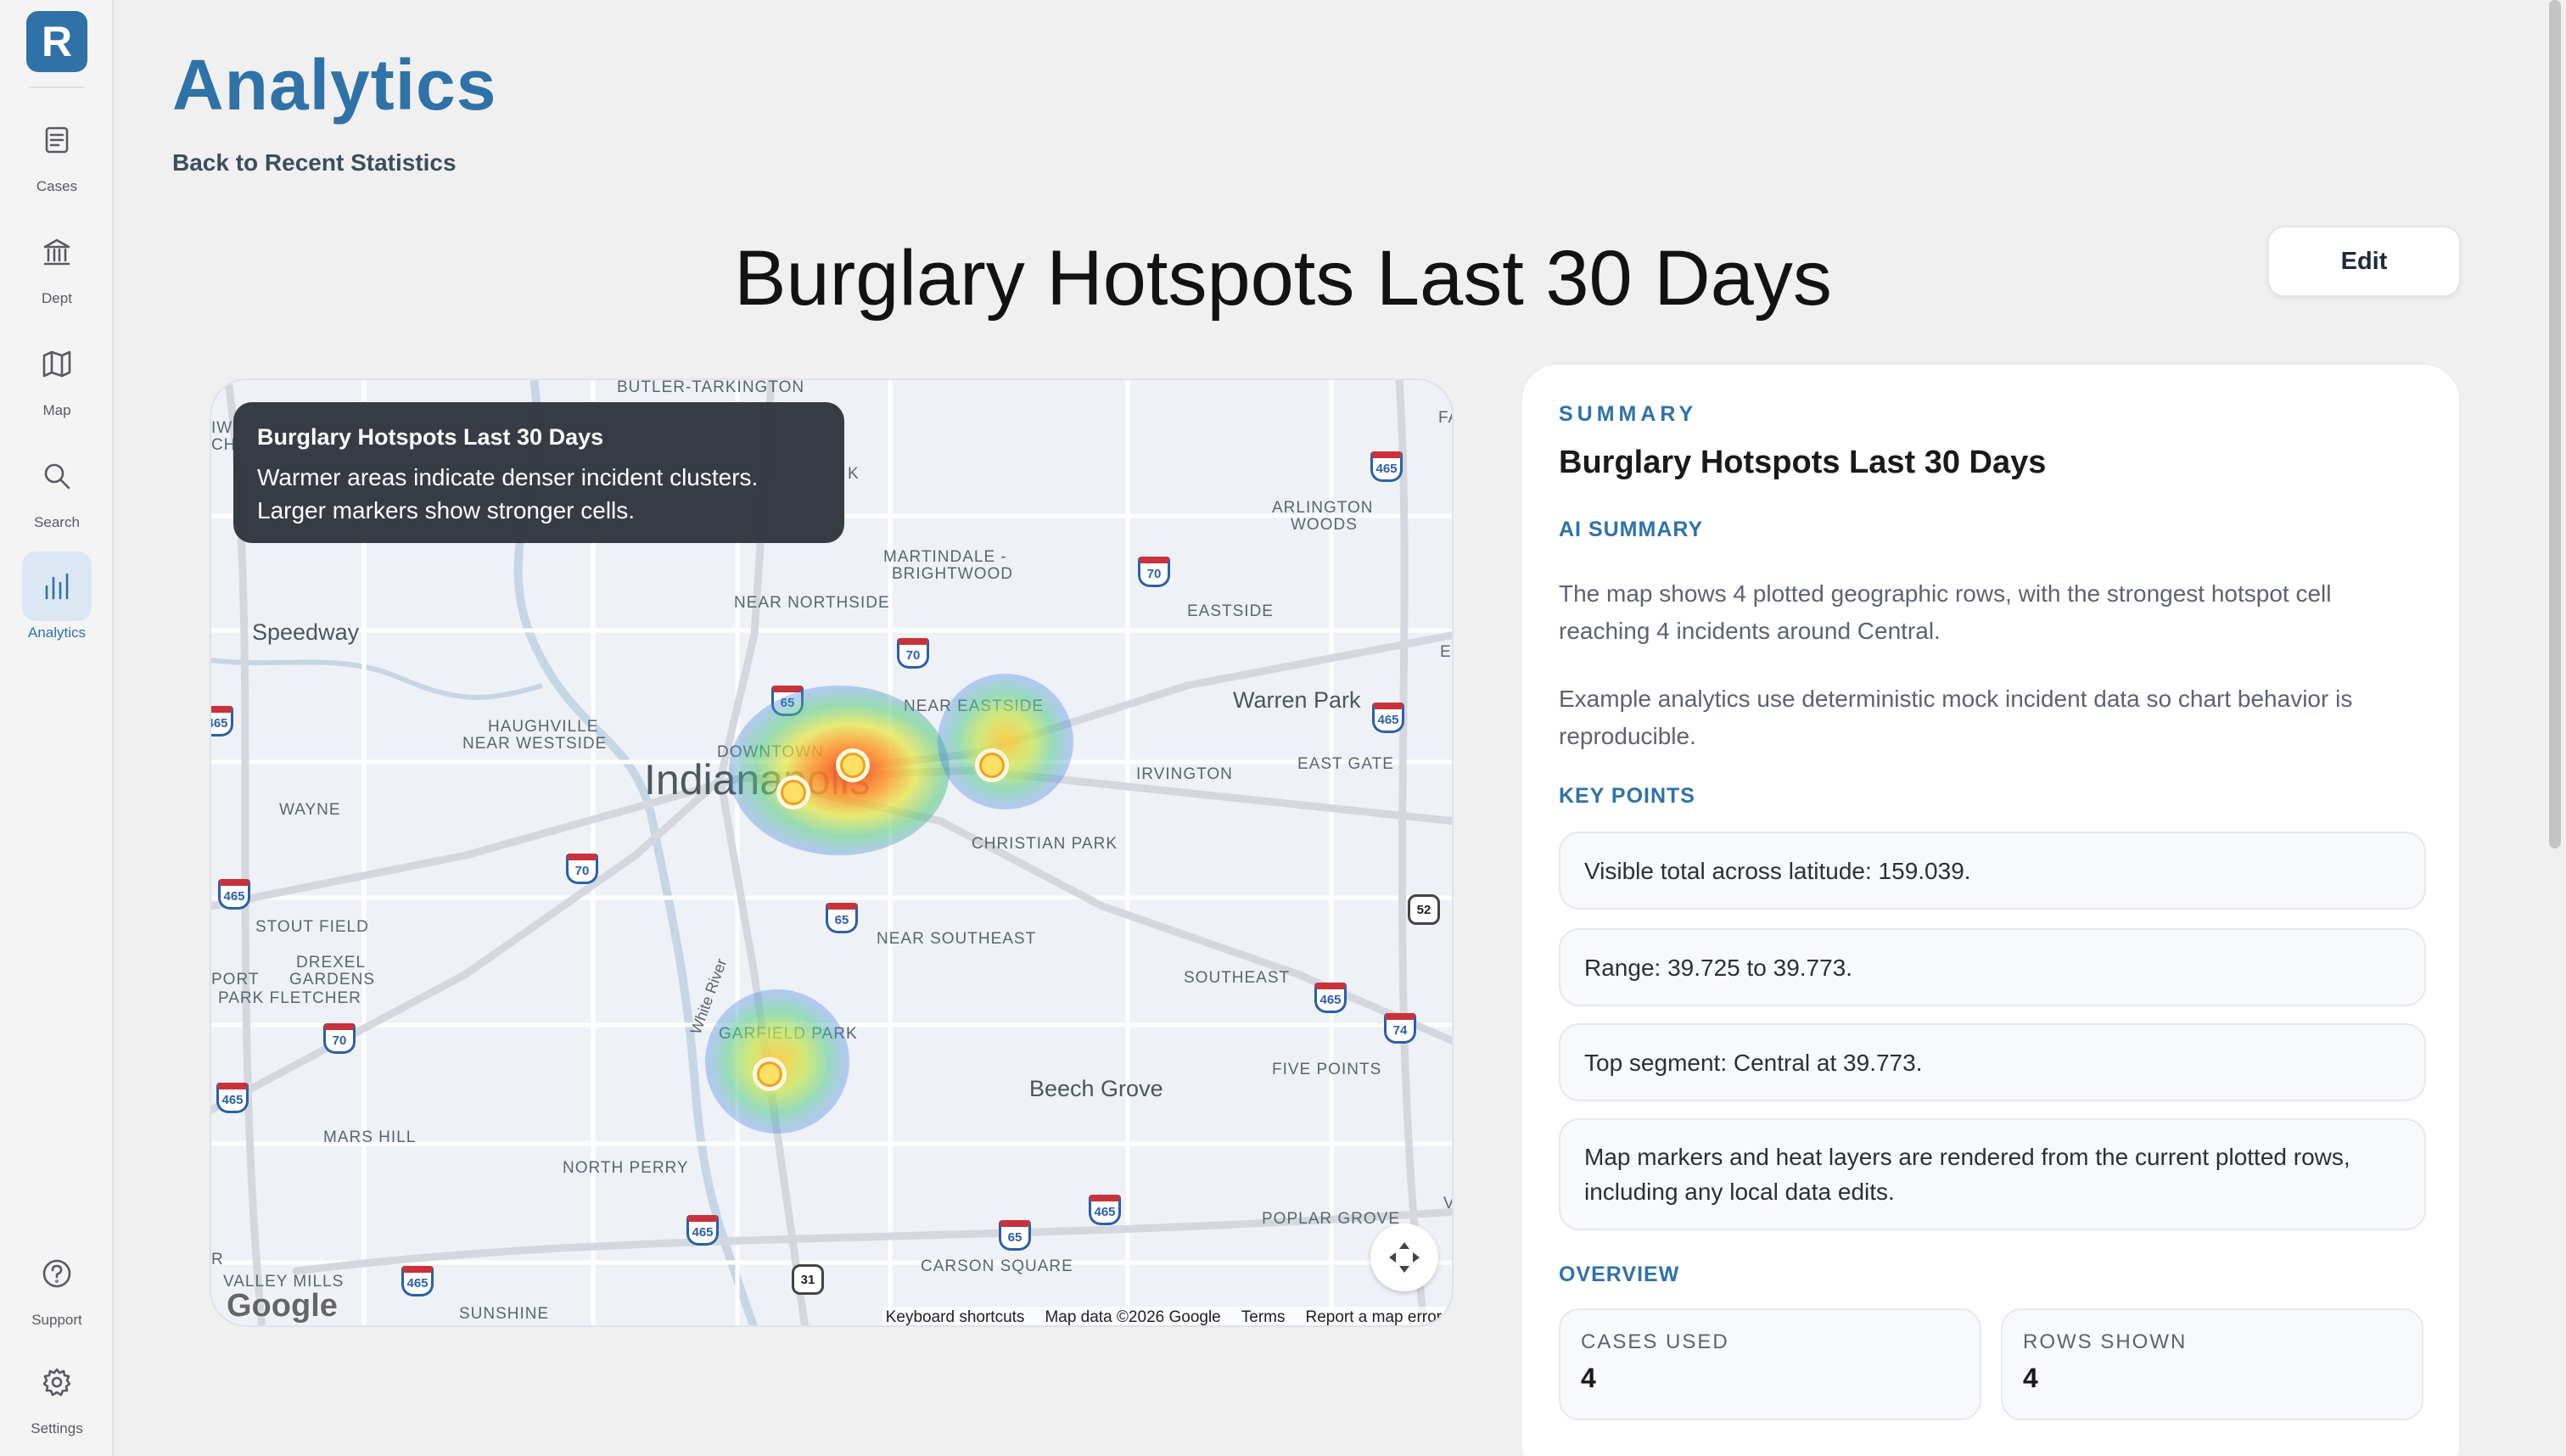 The image size is (2566, 1456). I want to click on stat-card-rows-shown: ROWS SHOWN 4, so click(2212, 1364).